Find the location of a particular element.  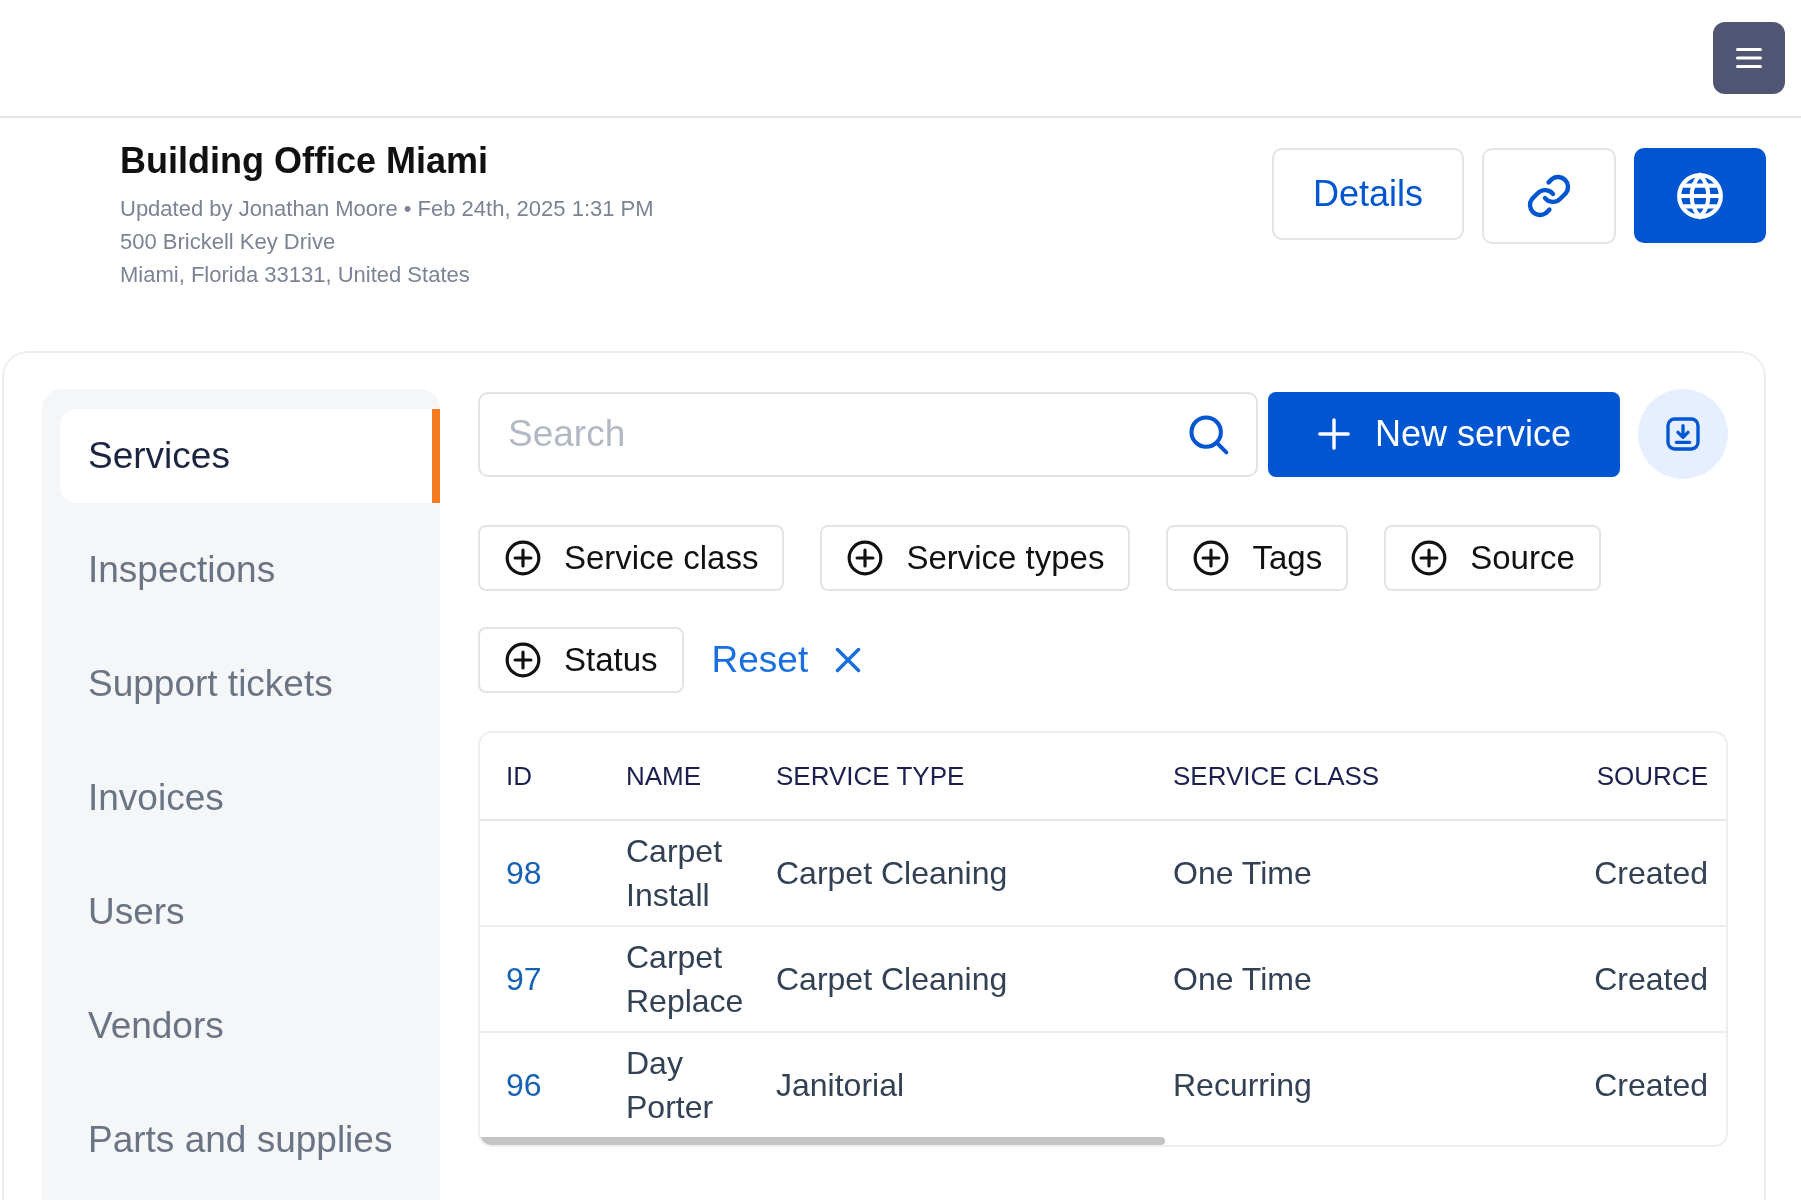

new-service-button: New service is located at coordinates (1444, 434).